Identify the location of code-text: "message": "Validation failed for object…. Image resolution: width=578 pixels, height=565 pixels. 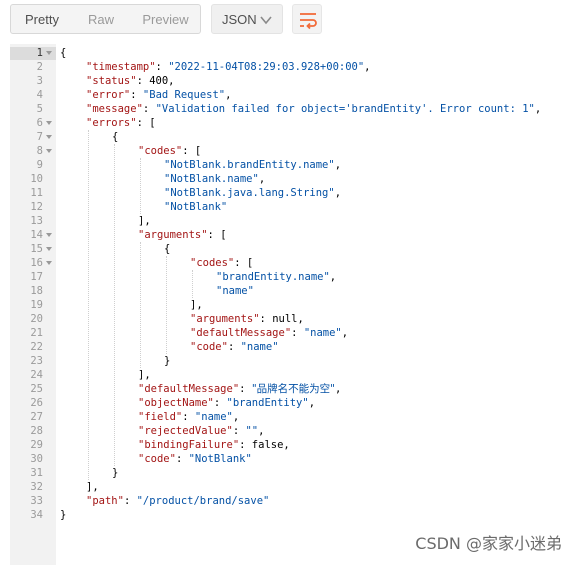
(313, 109).